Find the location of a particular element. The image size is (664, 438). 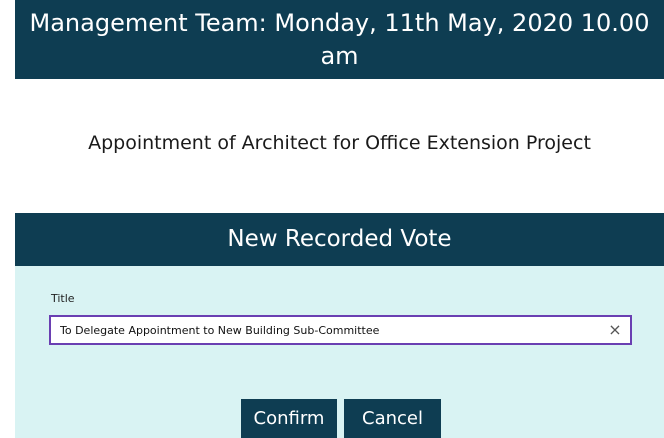

cancel-button: Cancel is located at coordinates (392, 418).